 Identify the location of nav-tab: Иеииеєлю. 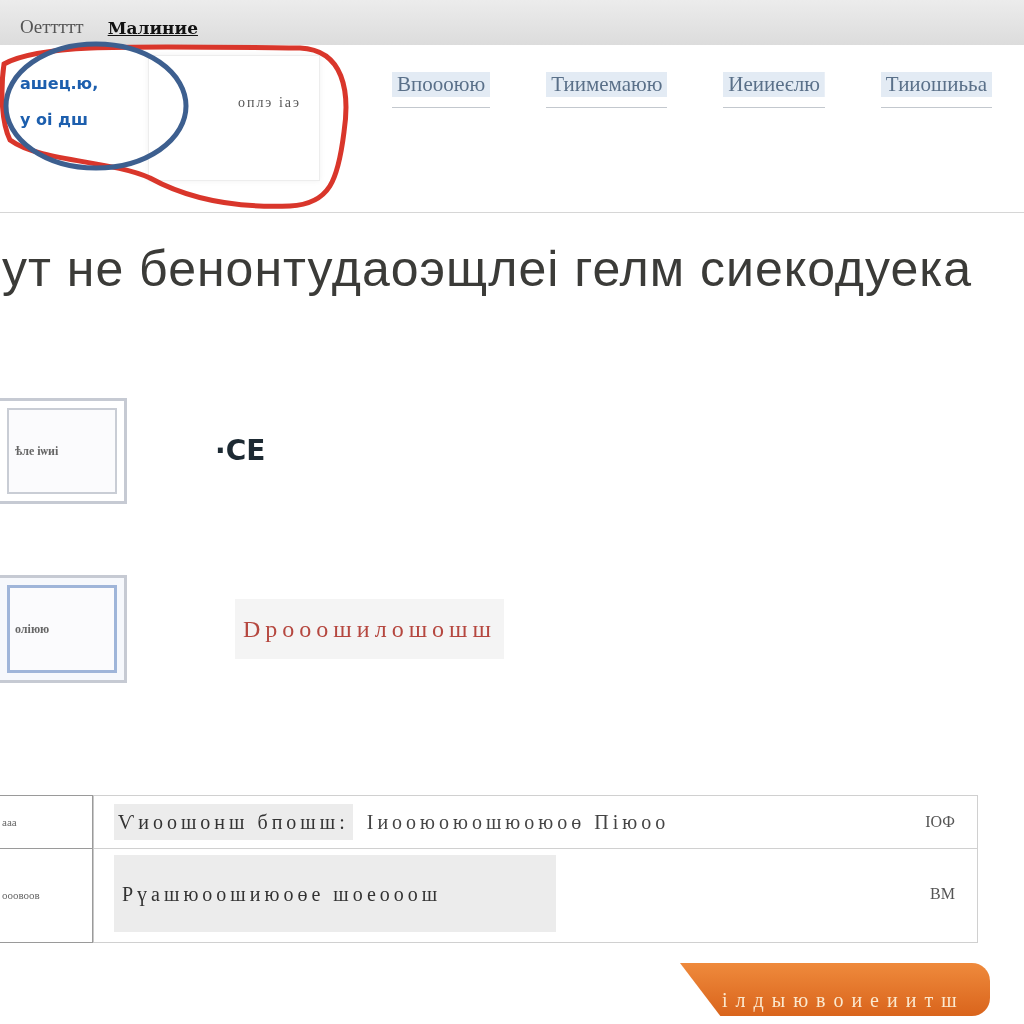
(774, 90).